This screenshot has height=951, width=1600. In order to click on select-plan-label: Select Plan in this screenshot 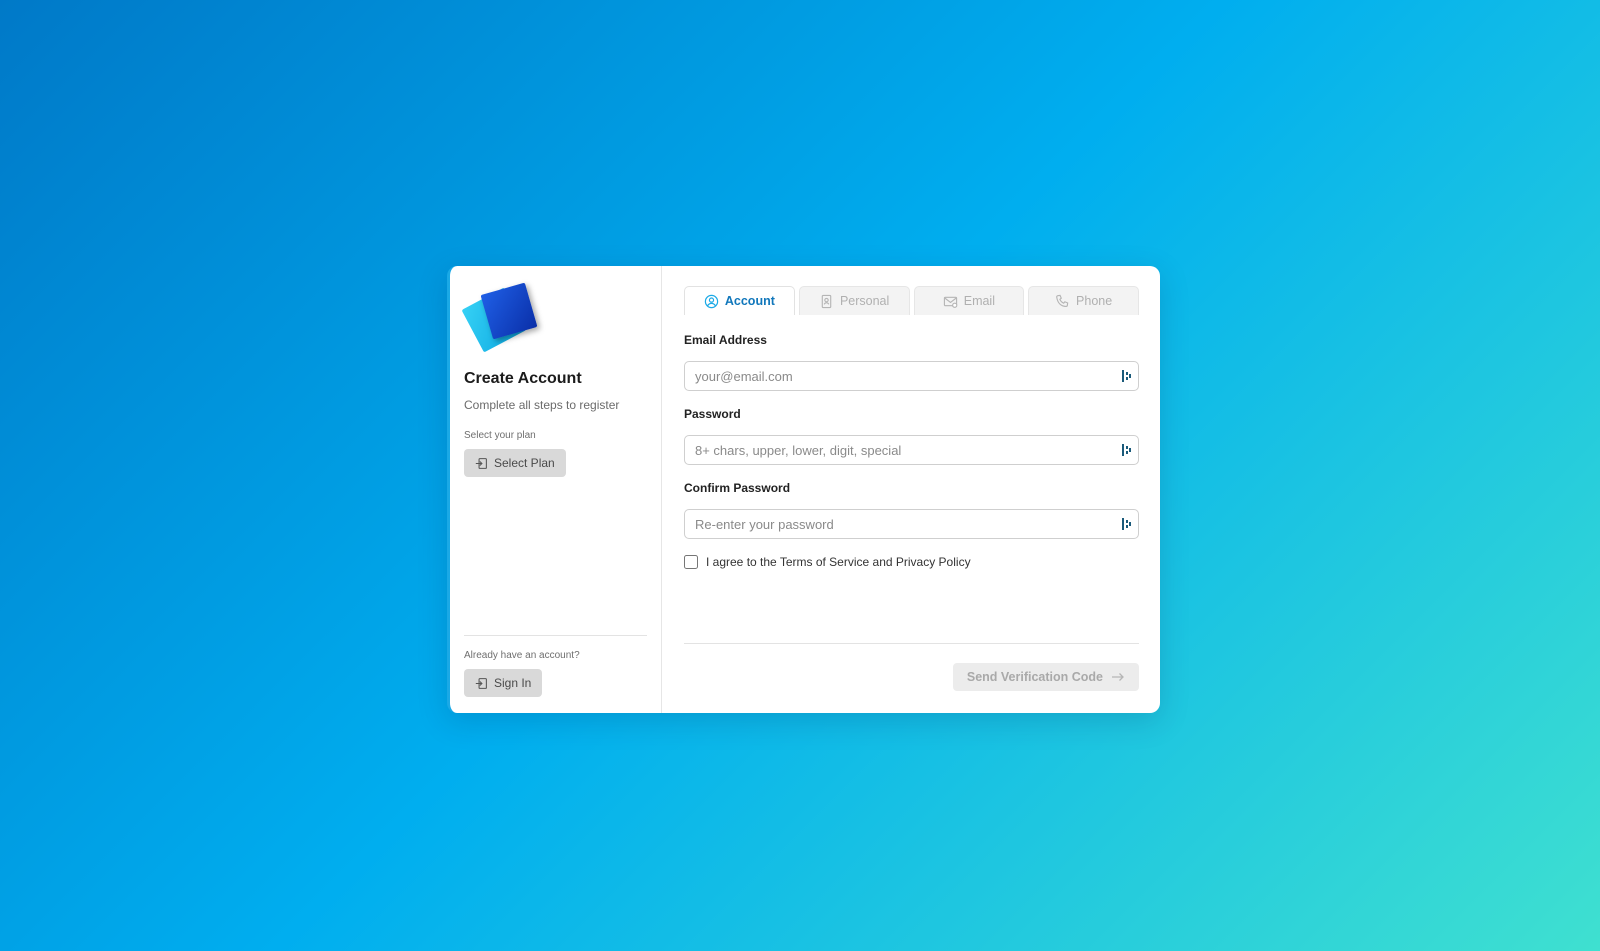, I will do `click(524, 463)`.